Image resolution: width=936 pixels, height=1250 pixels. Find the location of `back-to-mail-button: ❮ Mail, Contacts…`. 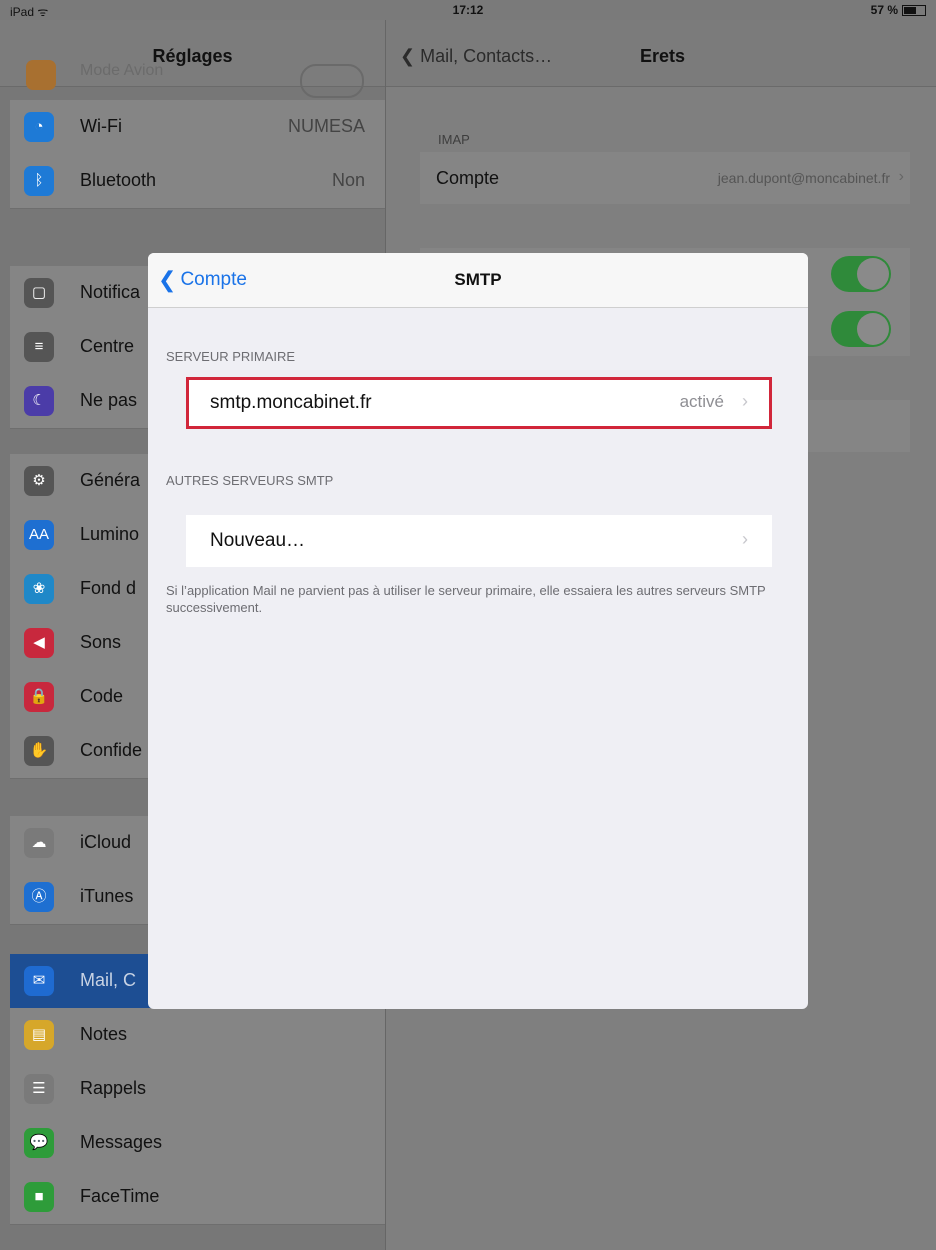

back-to-mail-button: ❮ Mail, Contacts… is located at coordinates (476, 56).